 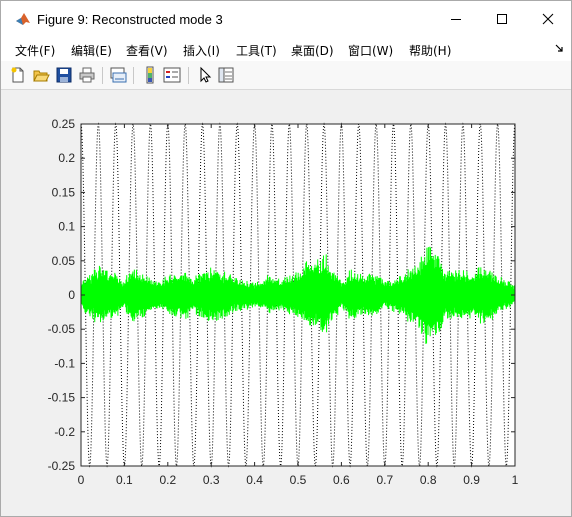 What do you see at coordinates (64, 363) in the screenshot?
I see `y-tick-label: -0.1` at bounding box center [64, 363].